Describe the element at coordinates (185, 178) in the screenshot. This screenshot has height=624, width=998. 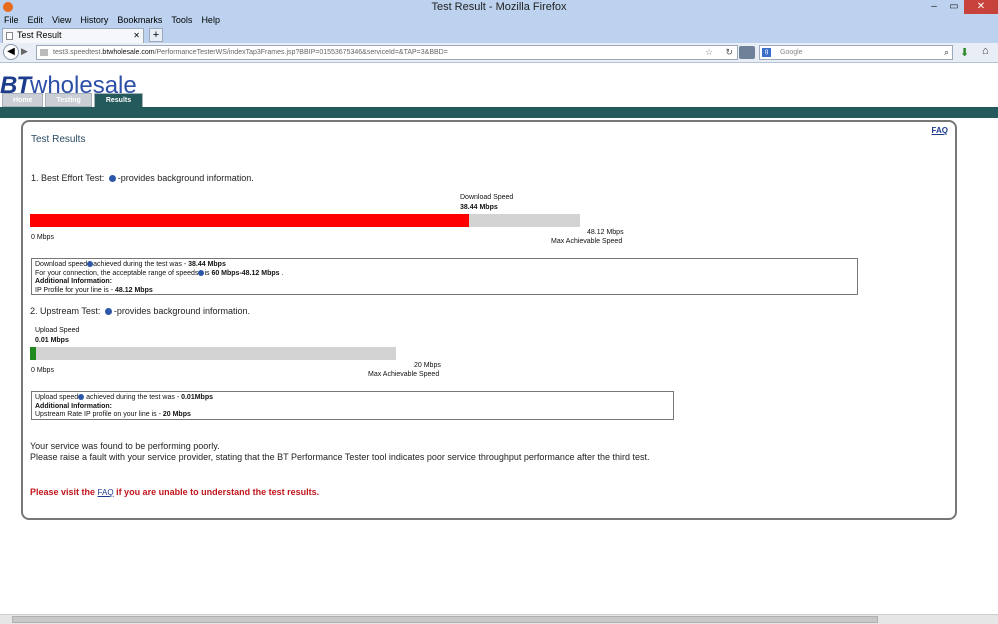
I see `test1-heading-suffix: -provides background information.` at that location.